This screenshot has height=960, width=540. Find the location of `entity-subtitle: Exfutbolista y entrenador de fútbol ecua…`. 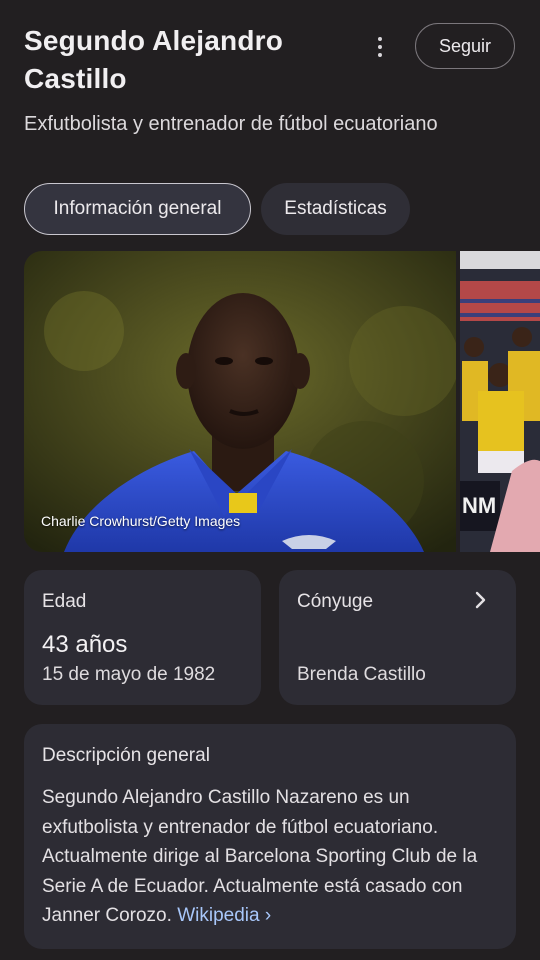

entity-subtitle: Exfutbolista y entrenador de fútbol ecua… is located at coordinates (231, 124).